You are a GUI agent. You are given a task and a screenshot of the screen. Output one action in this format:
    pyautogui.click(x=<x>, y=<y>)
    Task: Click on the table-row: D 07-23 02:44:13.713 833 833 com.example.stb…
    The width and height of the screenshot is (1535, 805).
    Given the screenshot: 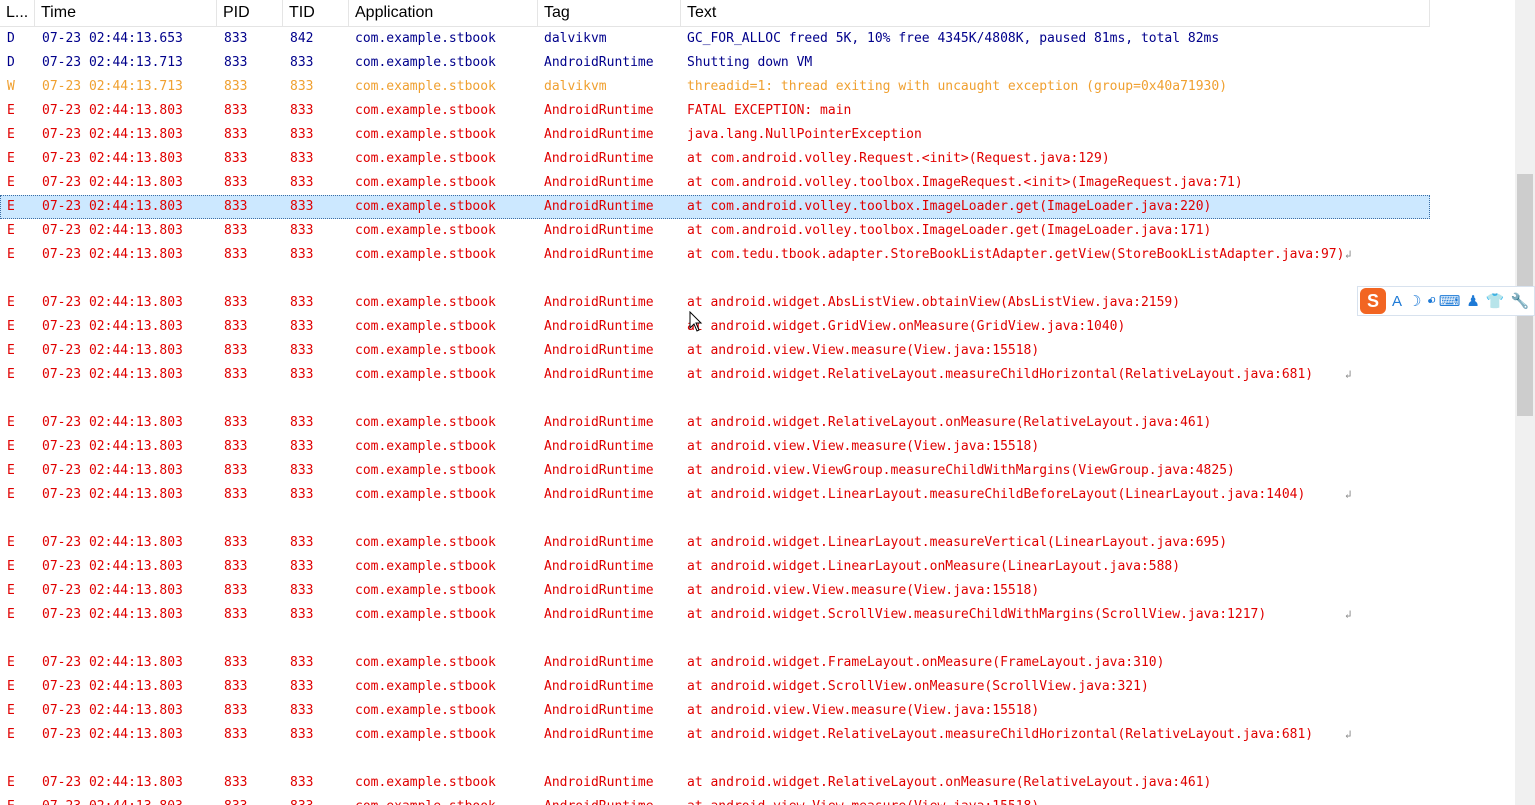 What is the action you would take?
    pyautogui.click(x=715, y=63)
    